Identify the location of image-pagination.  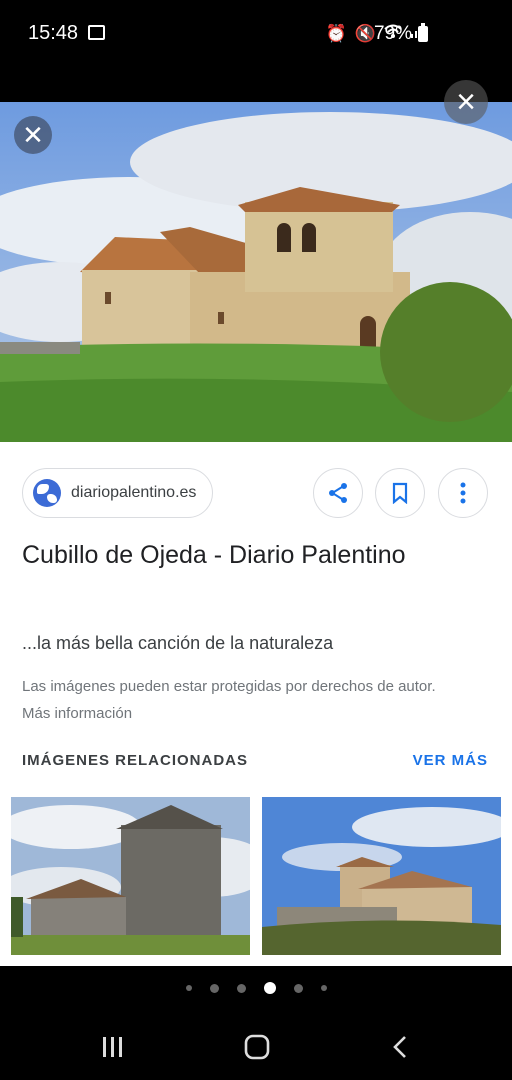
(256, 988).